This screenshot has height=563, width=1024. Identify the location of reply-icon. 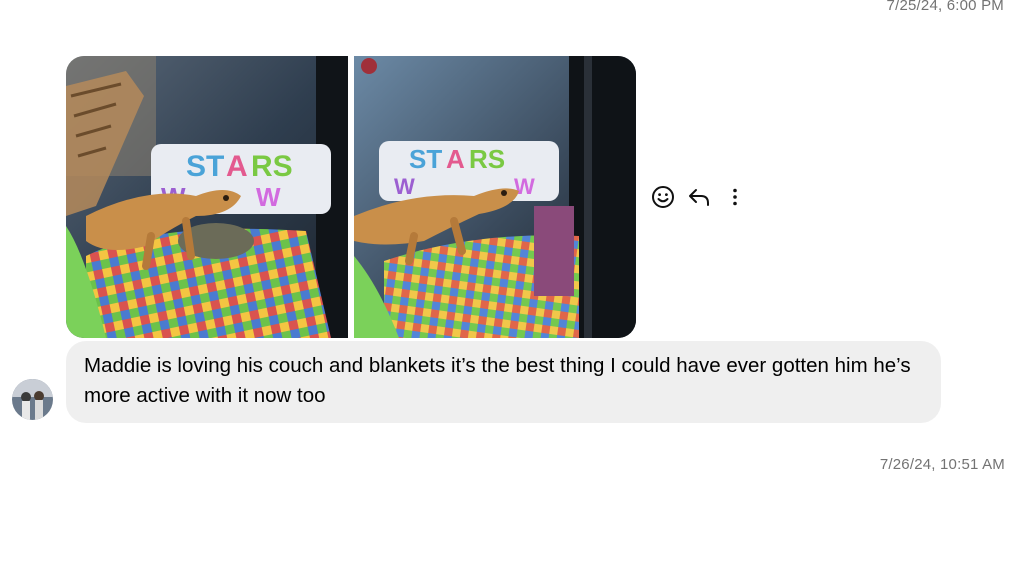
(699, 197).